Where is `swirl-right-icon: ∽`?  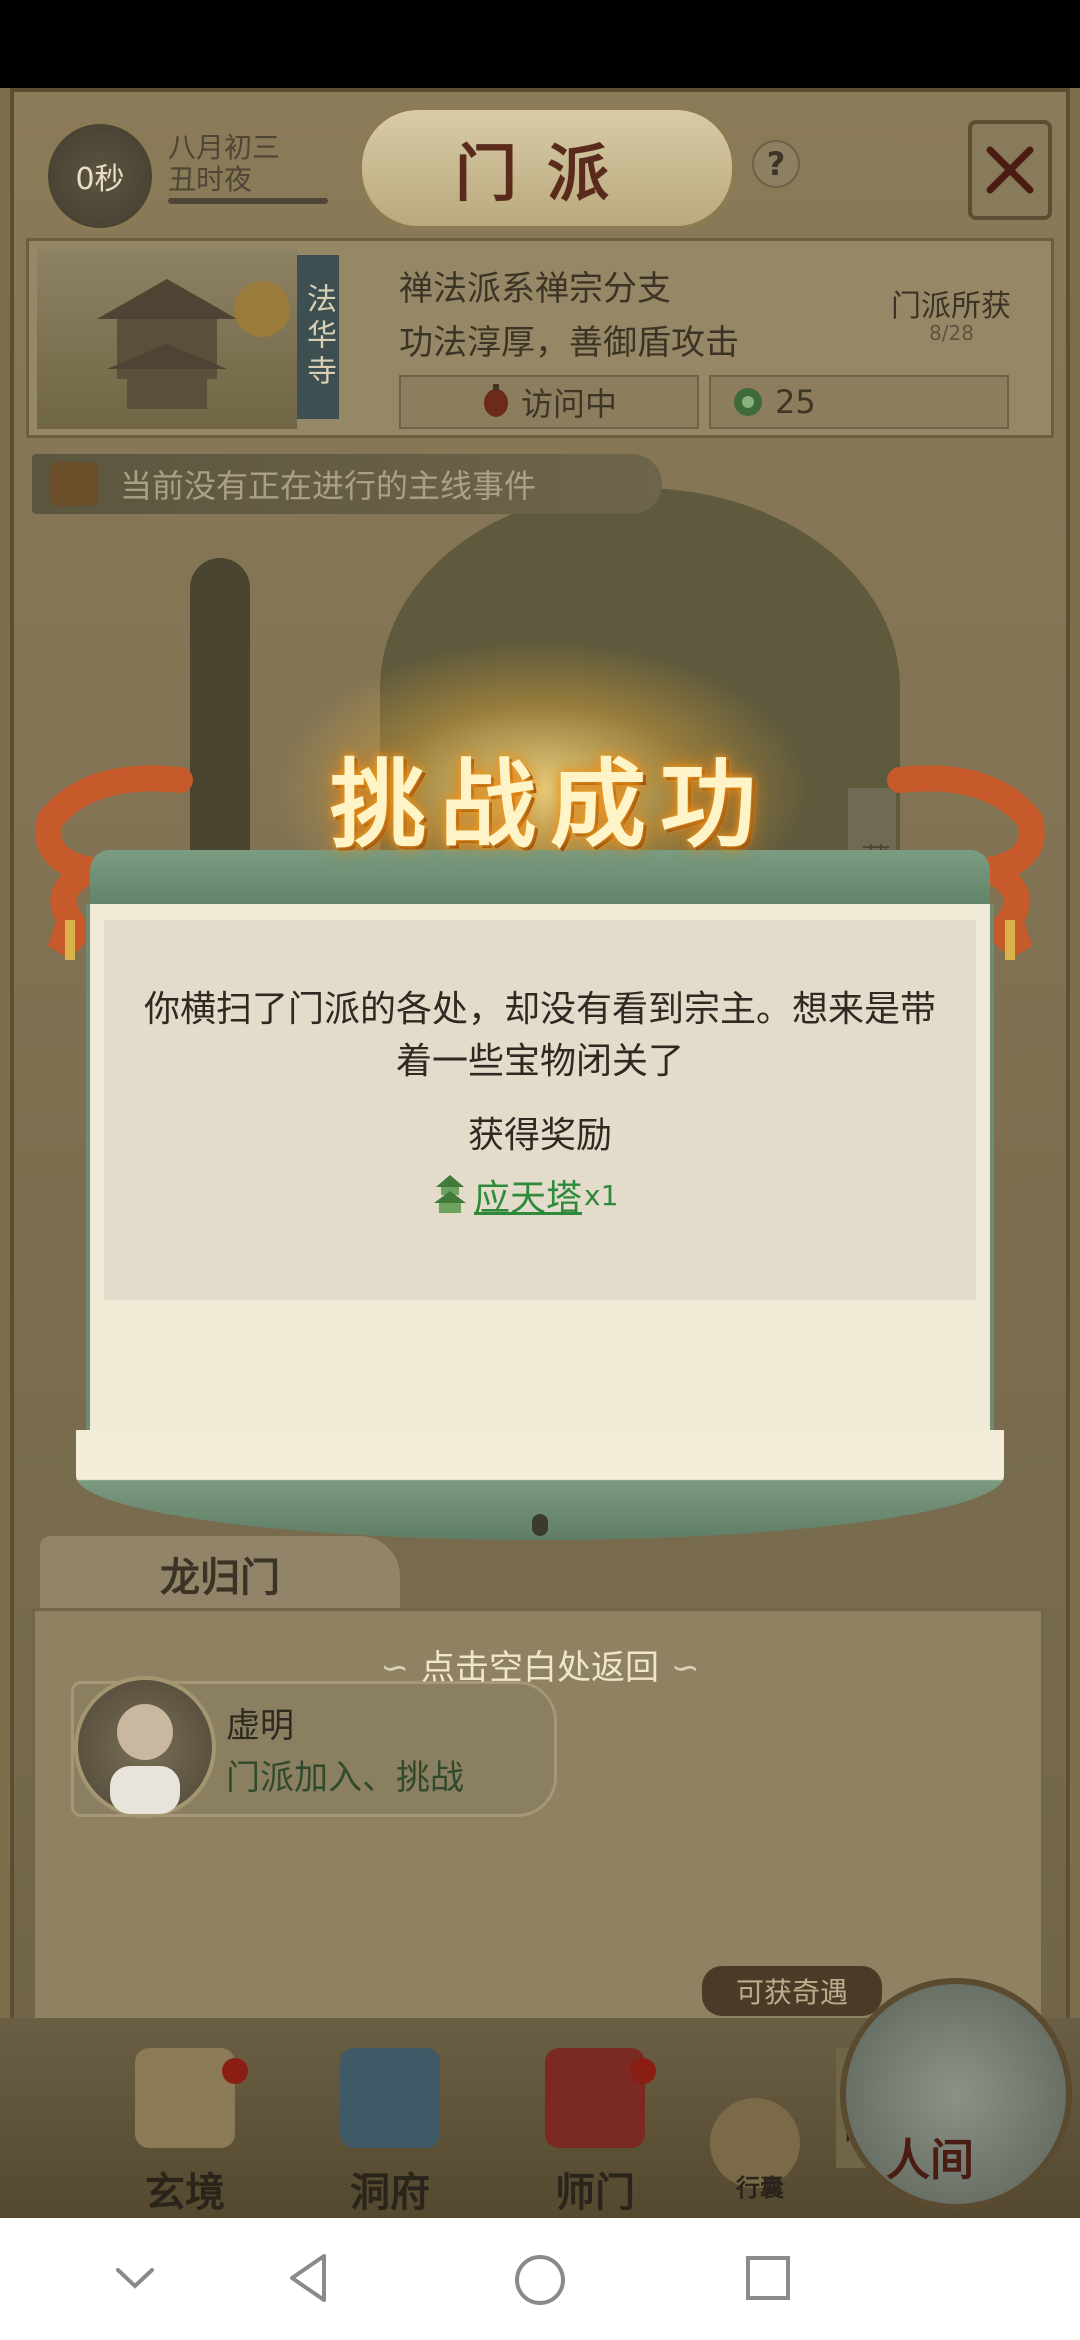
swirl-right-icon: ∽ is located at coordinates (685, 1668).